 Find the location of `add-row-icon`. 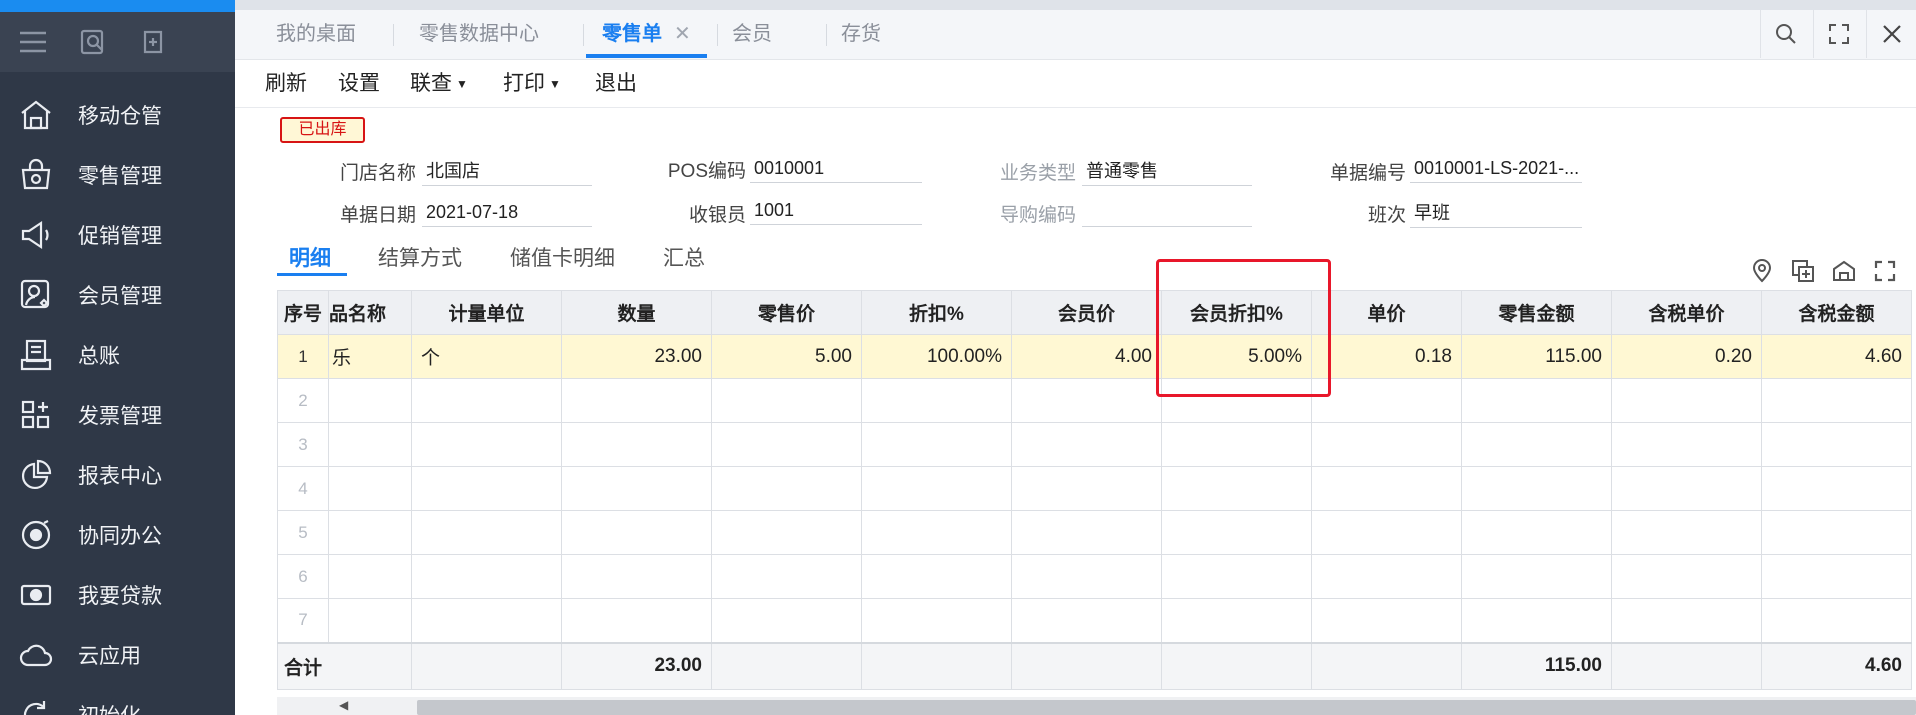

add-row-icon is located at coordinates (1803, 271).